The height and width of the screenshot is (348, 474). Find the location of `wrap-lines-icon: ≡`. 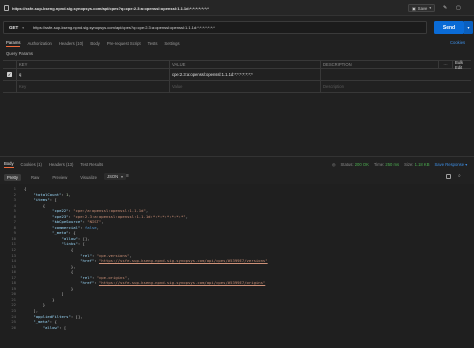

wrap-lines-icon: ≡ is located at coordinates (127, 176).